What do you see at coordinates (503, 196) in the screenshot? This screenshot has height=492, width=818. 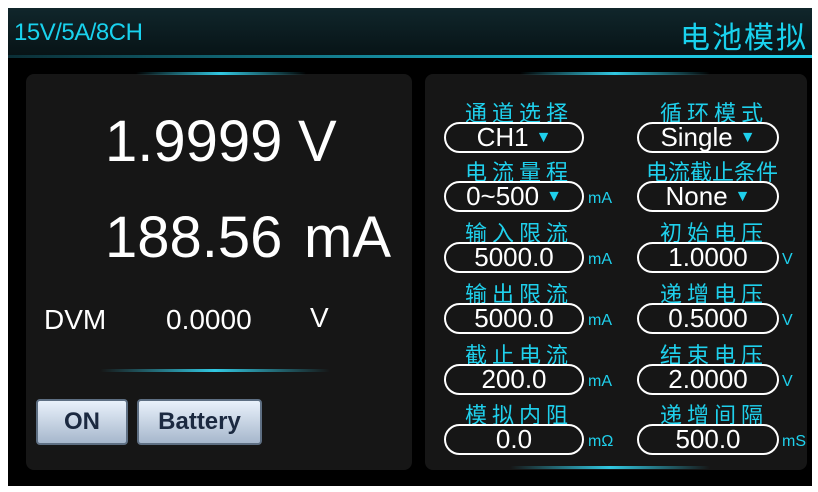 I see `current-range-select-value: 0~500` at bounding box center [503, 196].